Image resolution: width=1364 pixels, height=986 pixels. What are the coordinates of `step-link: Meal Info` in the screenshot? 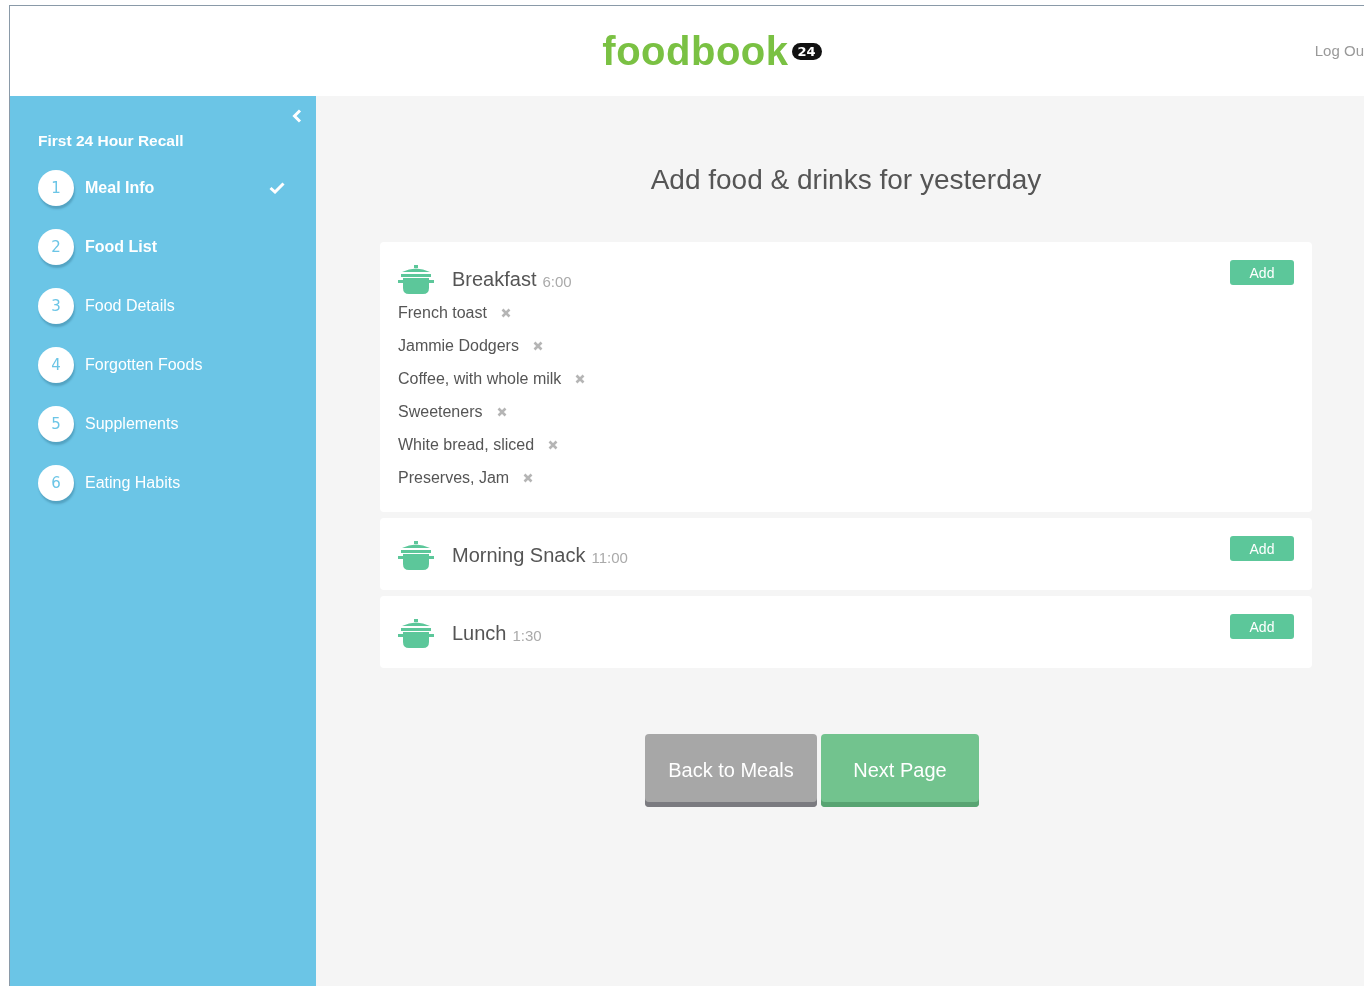 It's located at (175, 188).